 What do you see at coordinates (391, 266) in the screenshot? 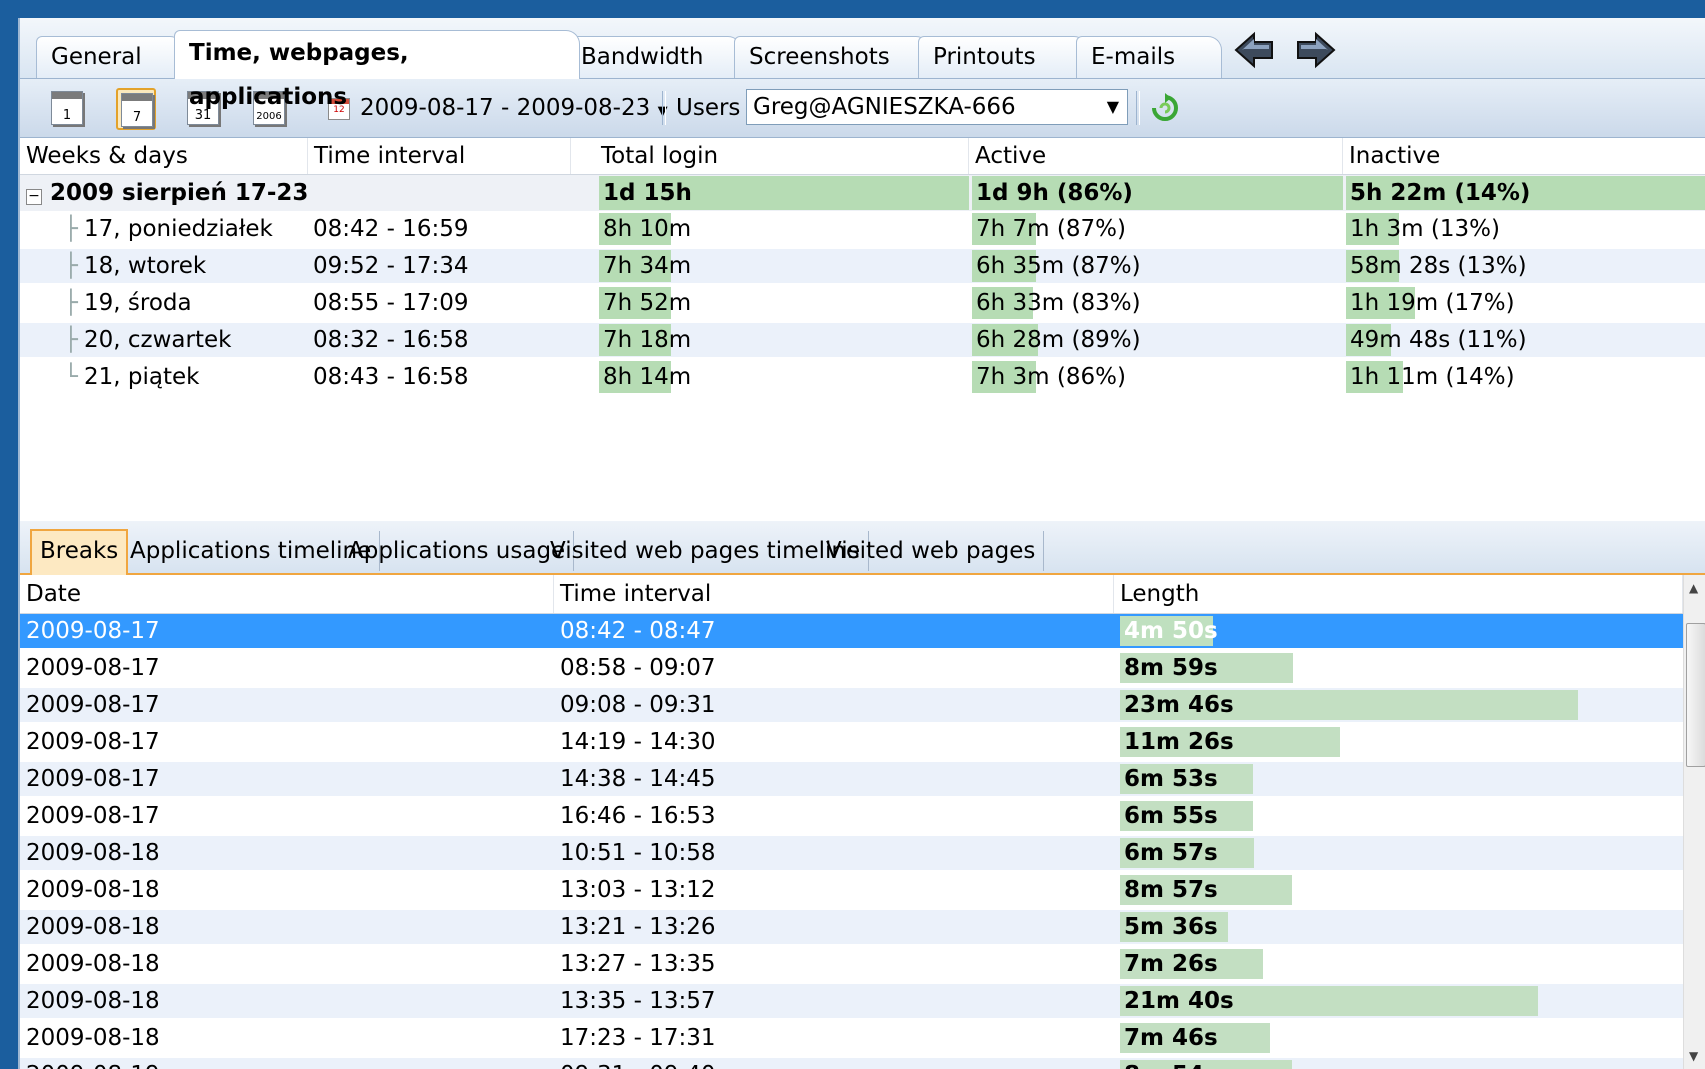
I see `day-interval: 09:52 - 17:34` at bounding box center [391, 266].